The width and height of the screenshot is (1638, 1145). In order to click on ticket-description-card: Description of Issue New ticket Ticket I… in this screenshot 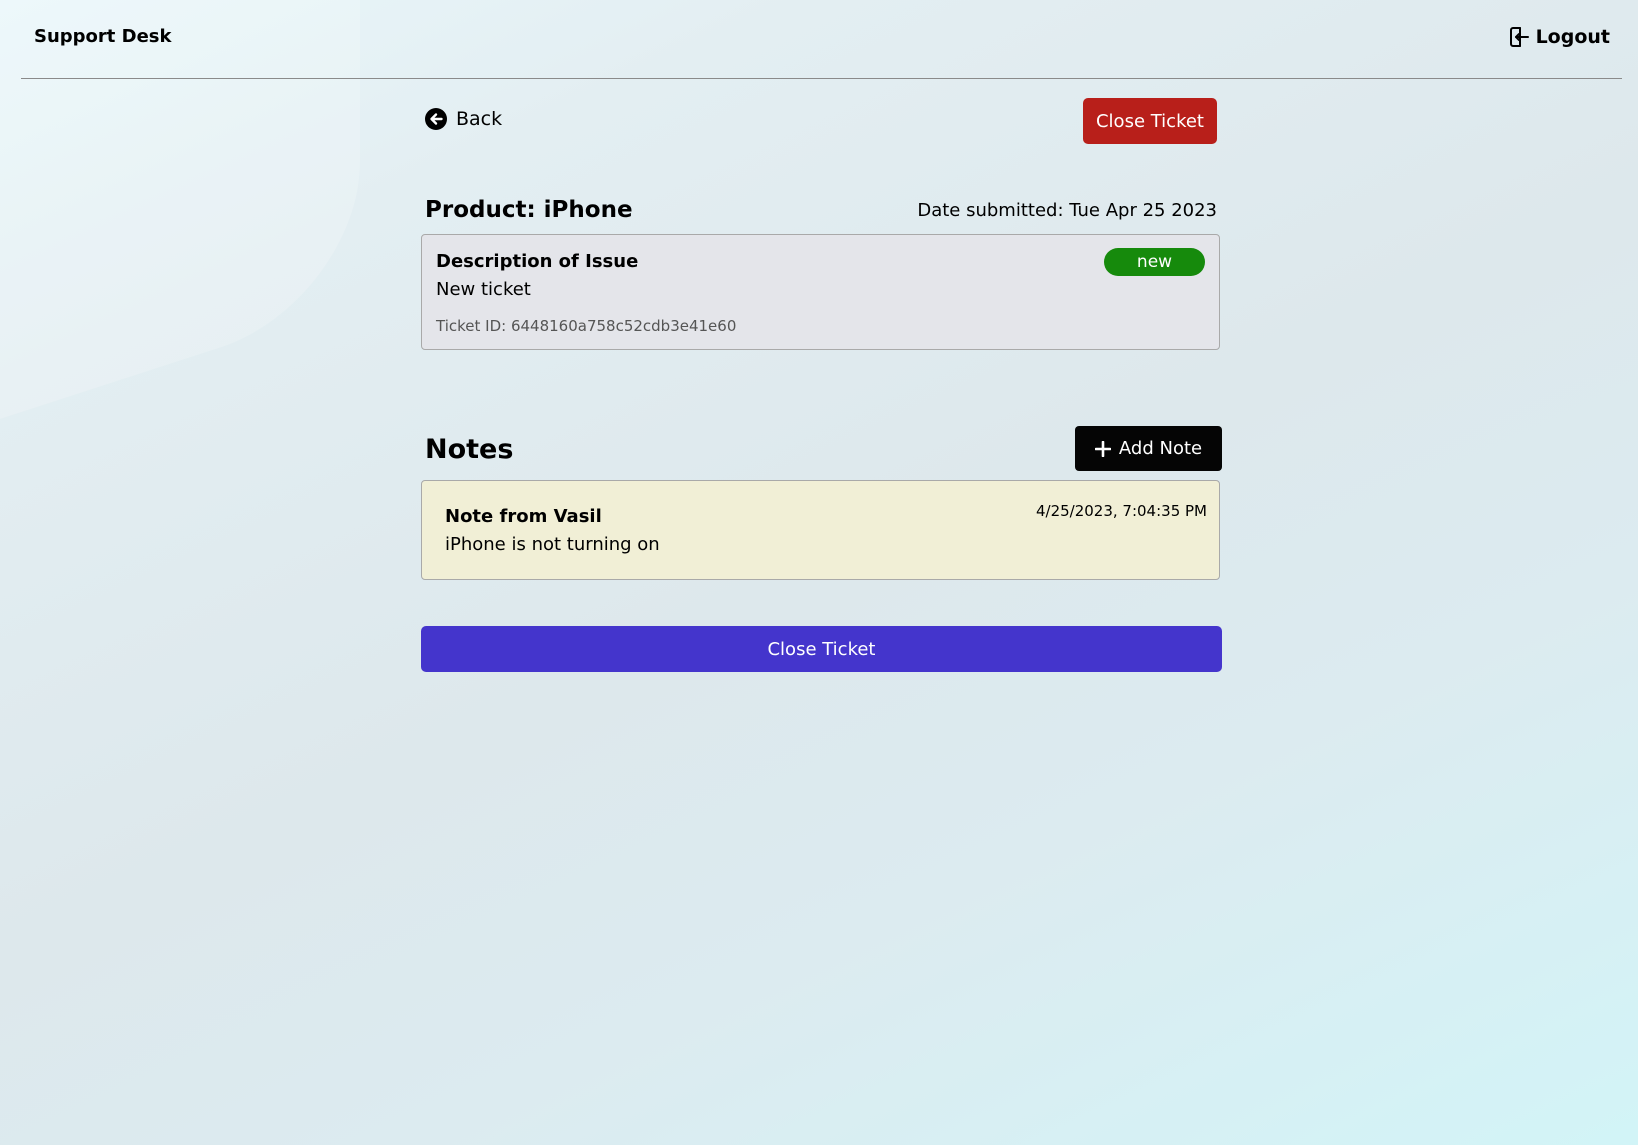, I will do `click(820, 292)`.